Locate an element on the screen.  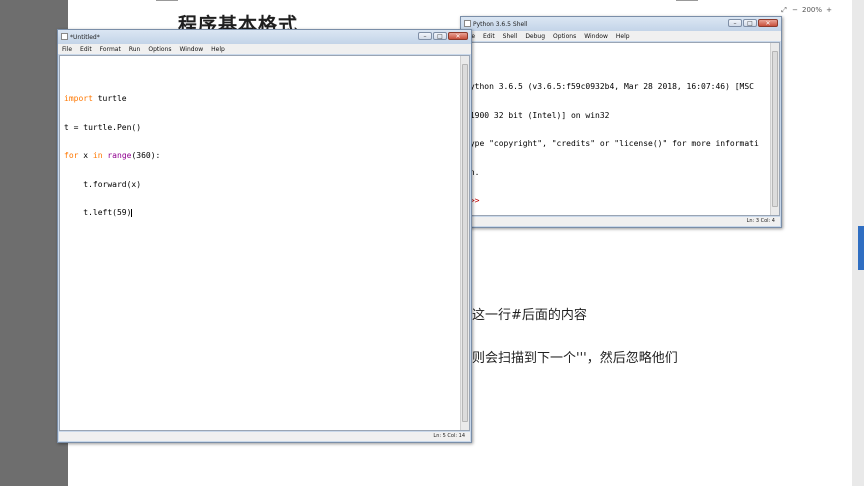
code-text: t = turtle.Pen() is located at coordinates (103, 127).